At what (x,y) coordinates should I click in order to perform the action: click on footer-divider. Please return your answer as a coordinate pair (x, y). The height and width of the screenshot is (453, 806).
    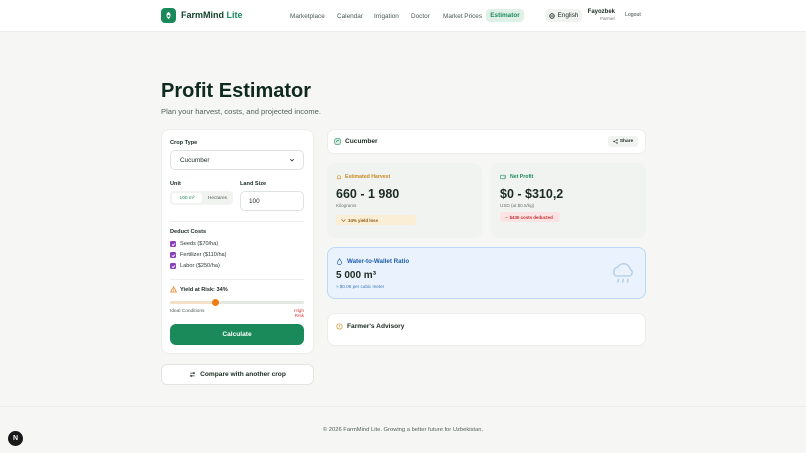
    Looking at the image, I should click on (403, 406).